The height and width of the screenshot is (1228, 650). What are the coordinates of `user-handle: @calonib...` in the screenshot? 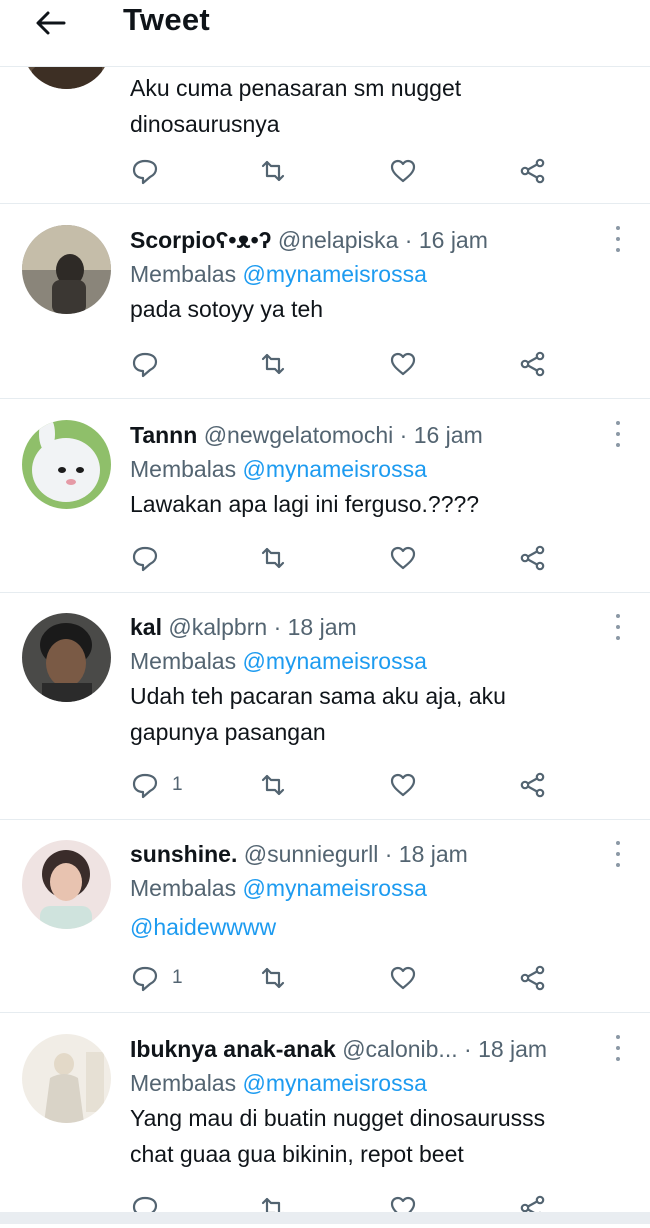 It's located at (399, 1049).